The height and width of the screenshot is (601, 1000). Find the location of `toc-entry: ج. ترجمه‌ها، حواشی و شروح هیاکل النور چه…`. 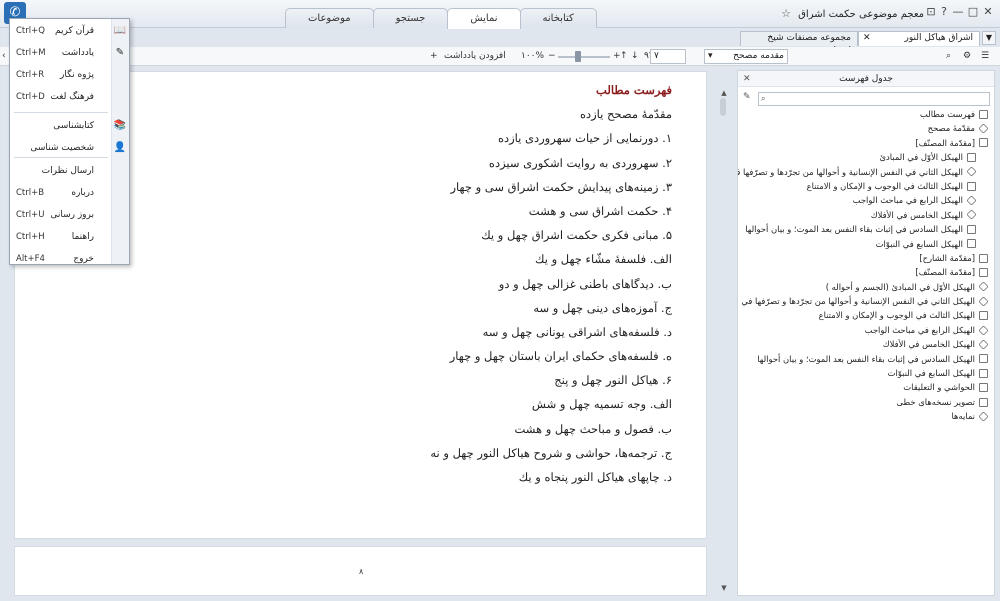

toc-entry: ج. ترجمه‌ها، حواشی و شروح هیاکل النور چه… is located at coordinates (551, 453).